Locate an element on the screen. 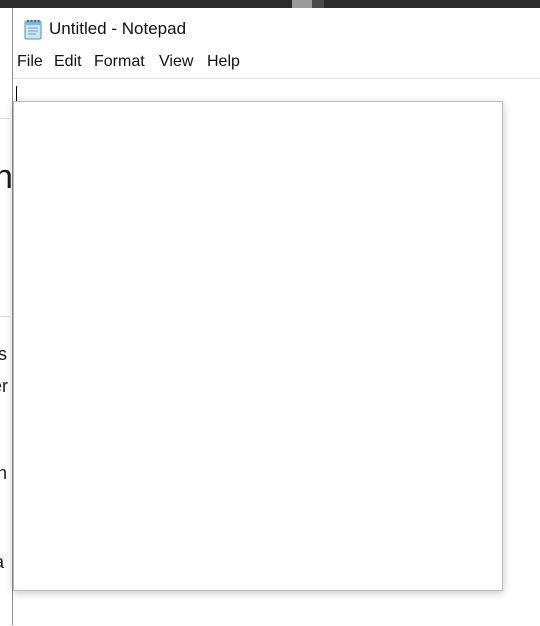 The height and width of the screenshot is (626, 540). title-bar: Untitled - Notepad is located at coordinates (276, 29).